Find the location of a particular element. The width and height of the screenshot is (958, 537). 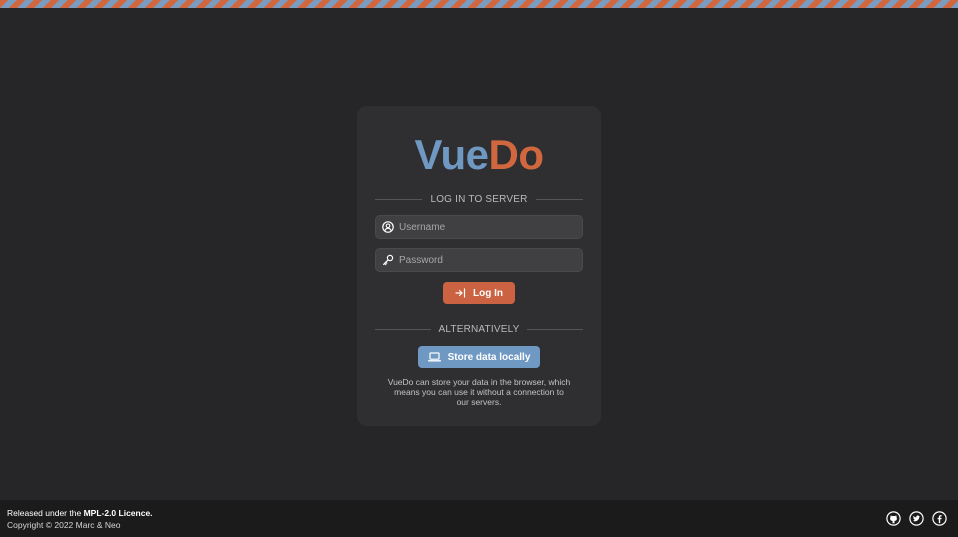

username-input is located at coordinates (490, 227).